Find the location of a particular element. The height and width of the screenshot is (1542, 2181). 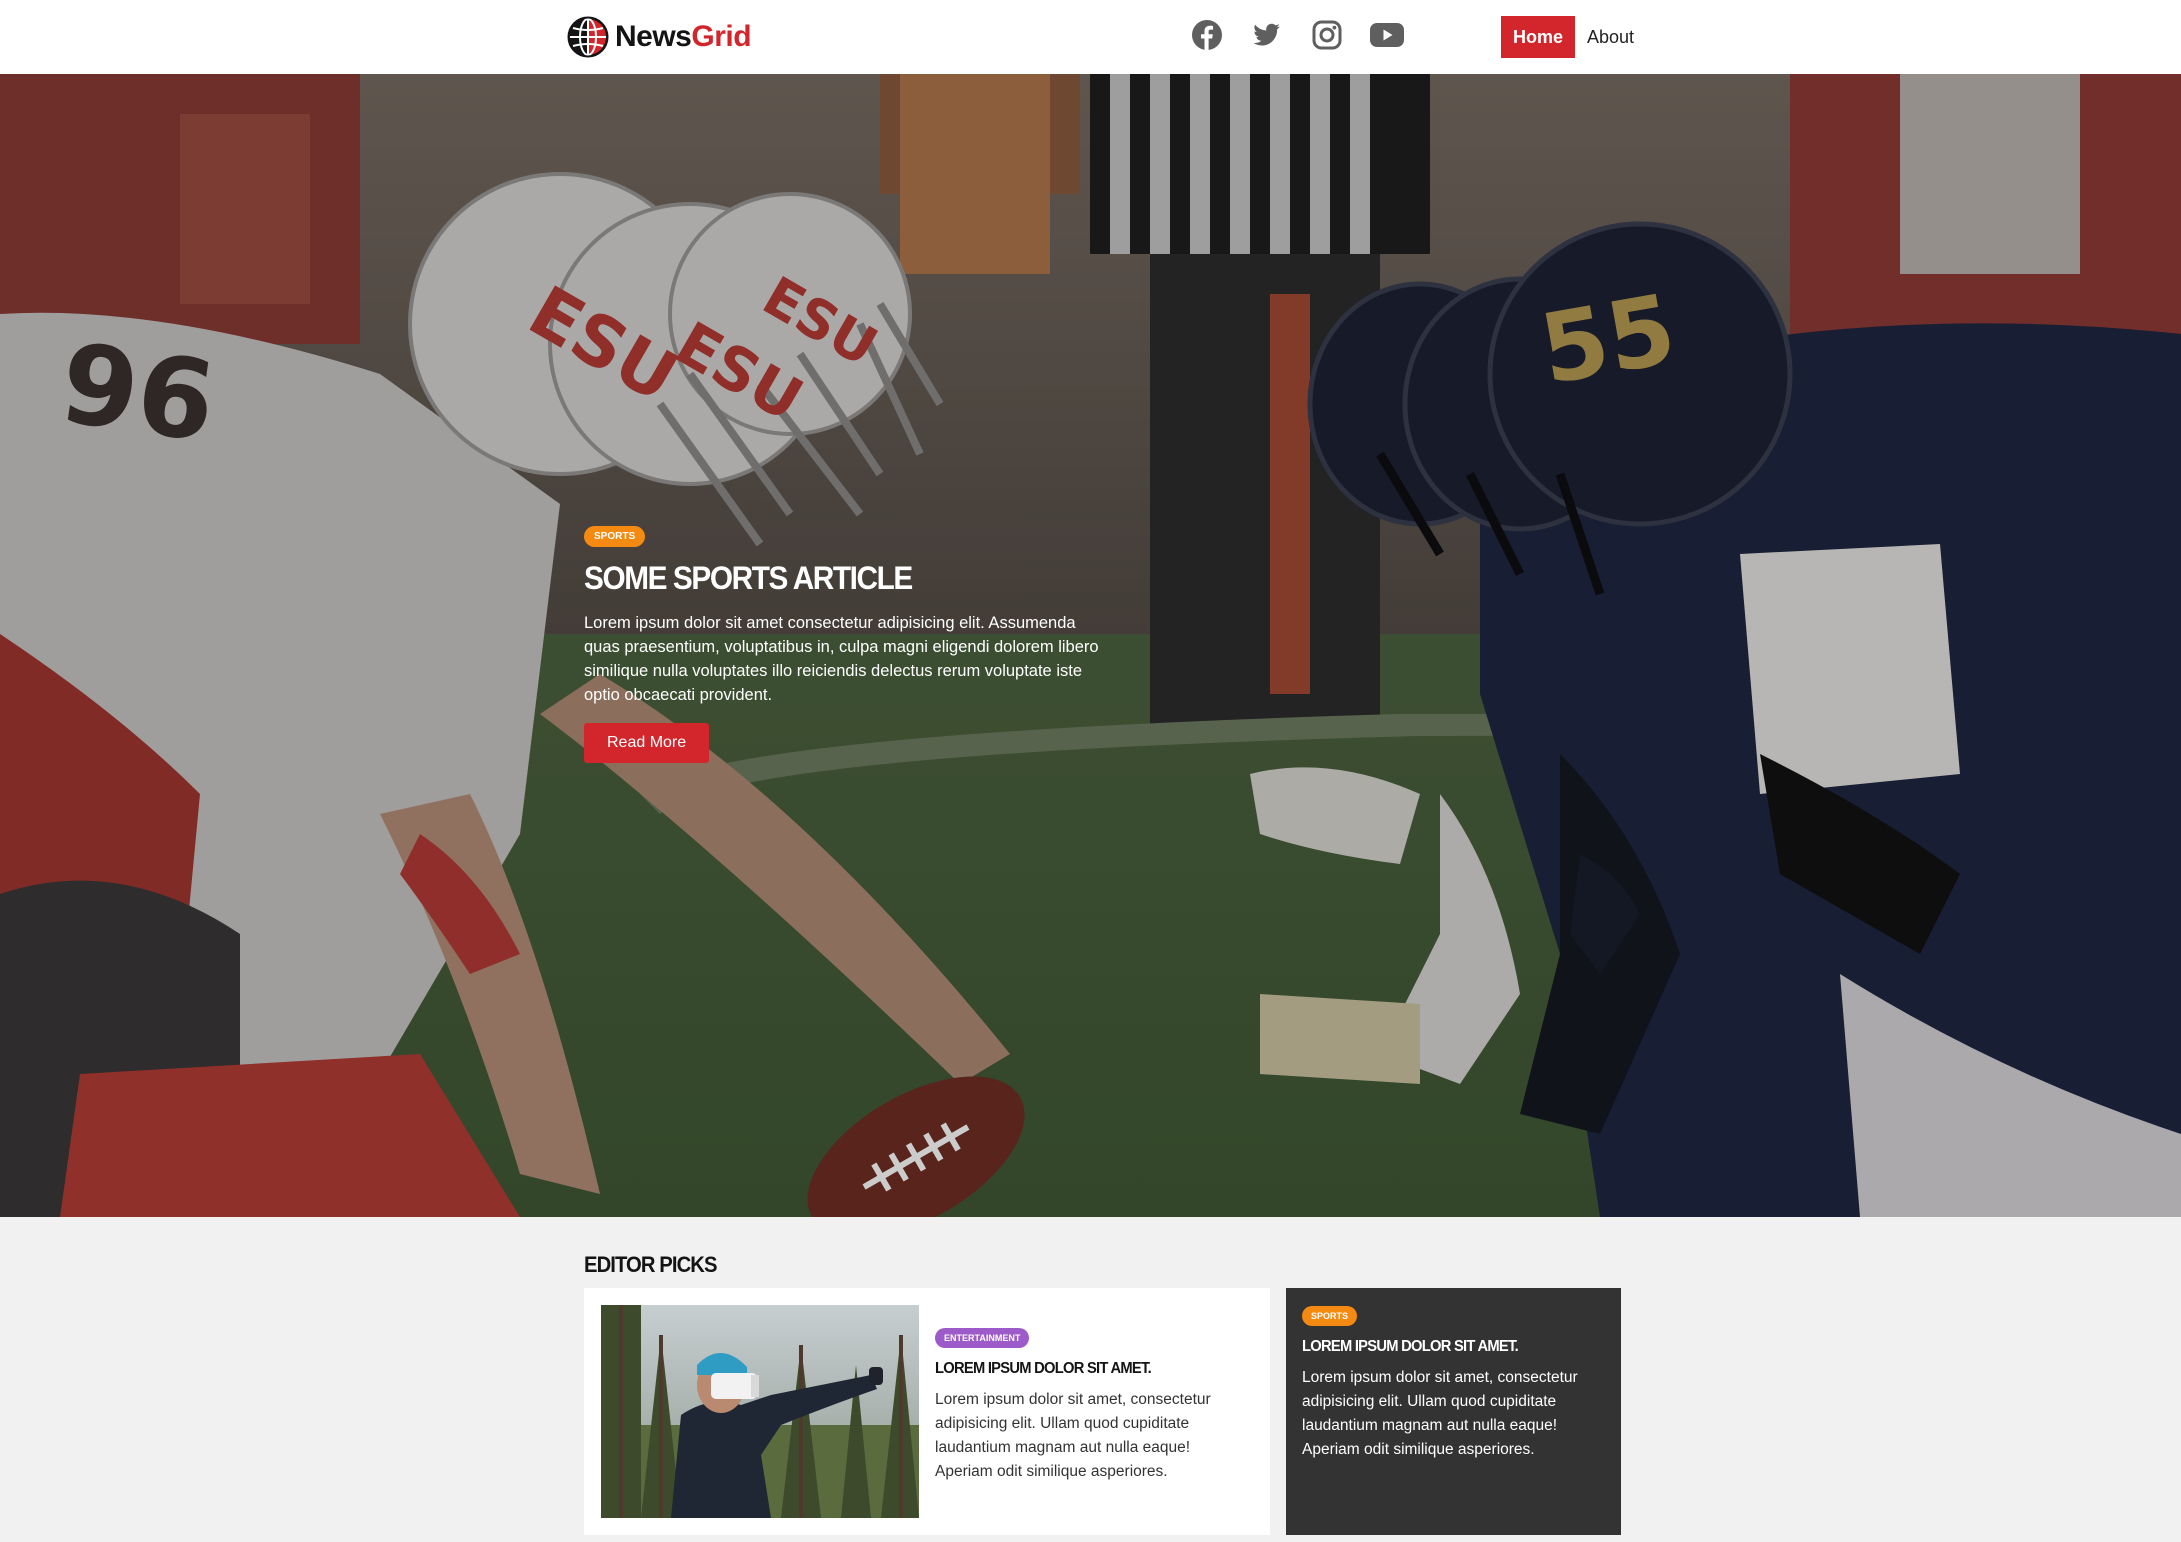

twitter-icon is located at coordinates (1266, 34).